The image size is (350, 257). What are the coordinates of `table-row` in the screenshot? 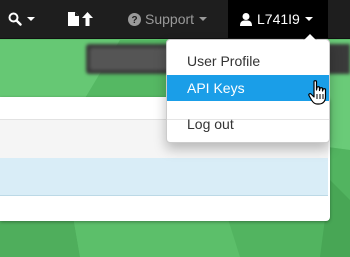 It's located at (164, 177).